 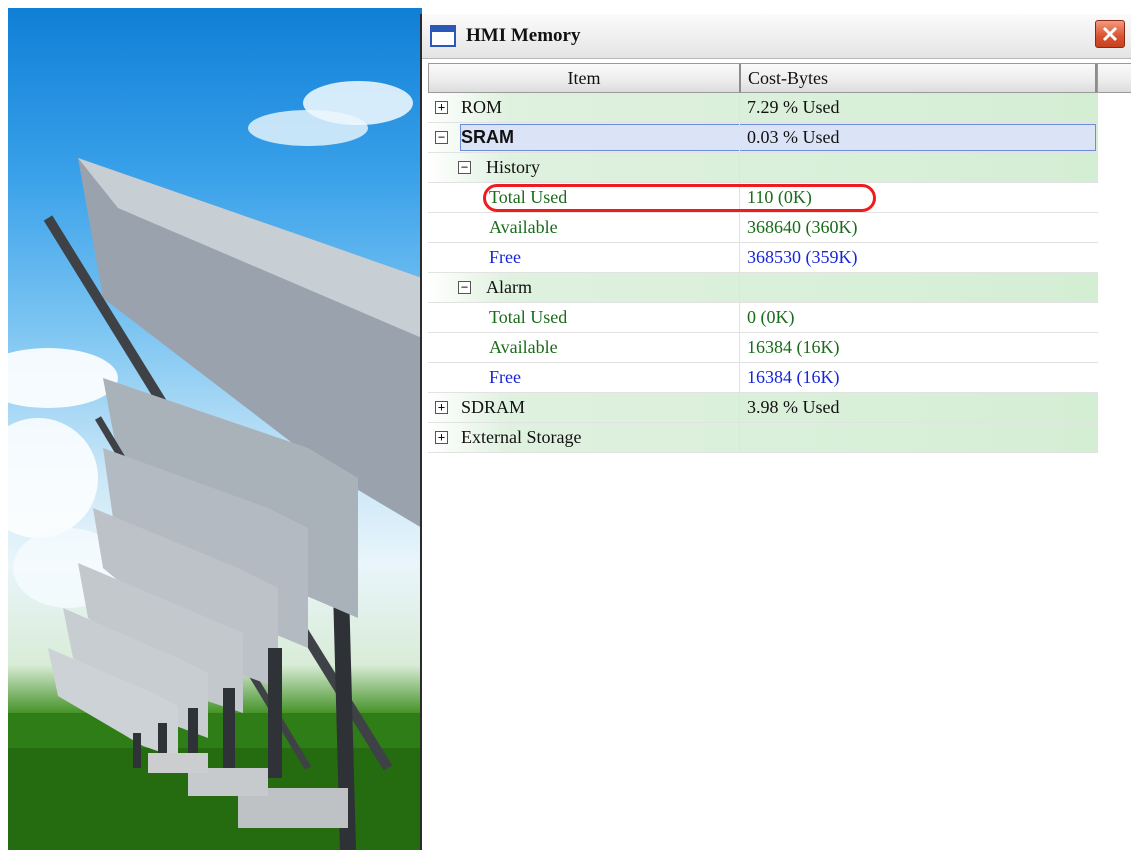 I want to click on row-label: External Storage, so click(x=521, y=437).